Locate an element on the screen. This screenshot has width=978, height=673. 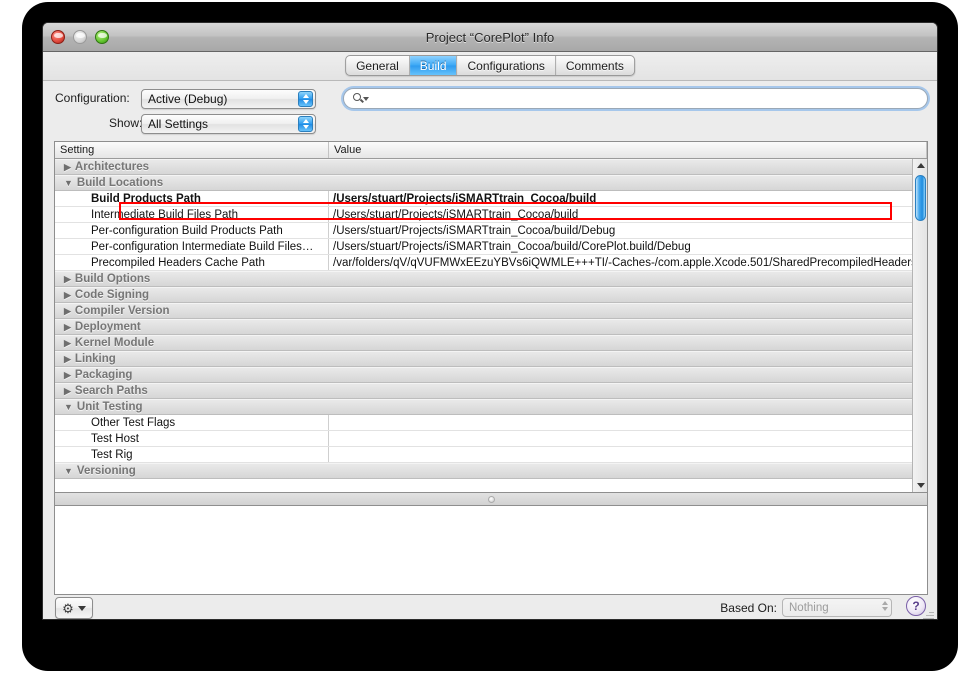
table-row: Other Test Flags is located at coordinates (491, 423).